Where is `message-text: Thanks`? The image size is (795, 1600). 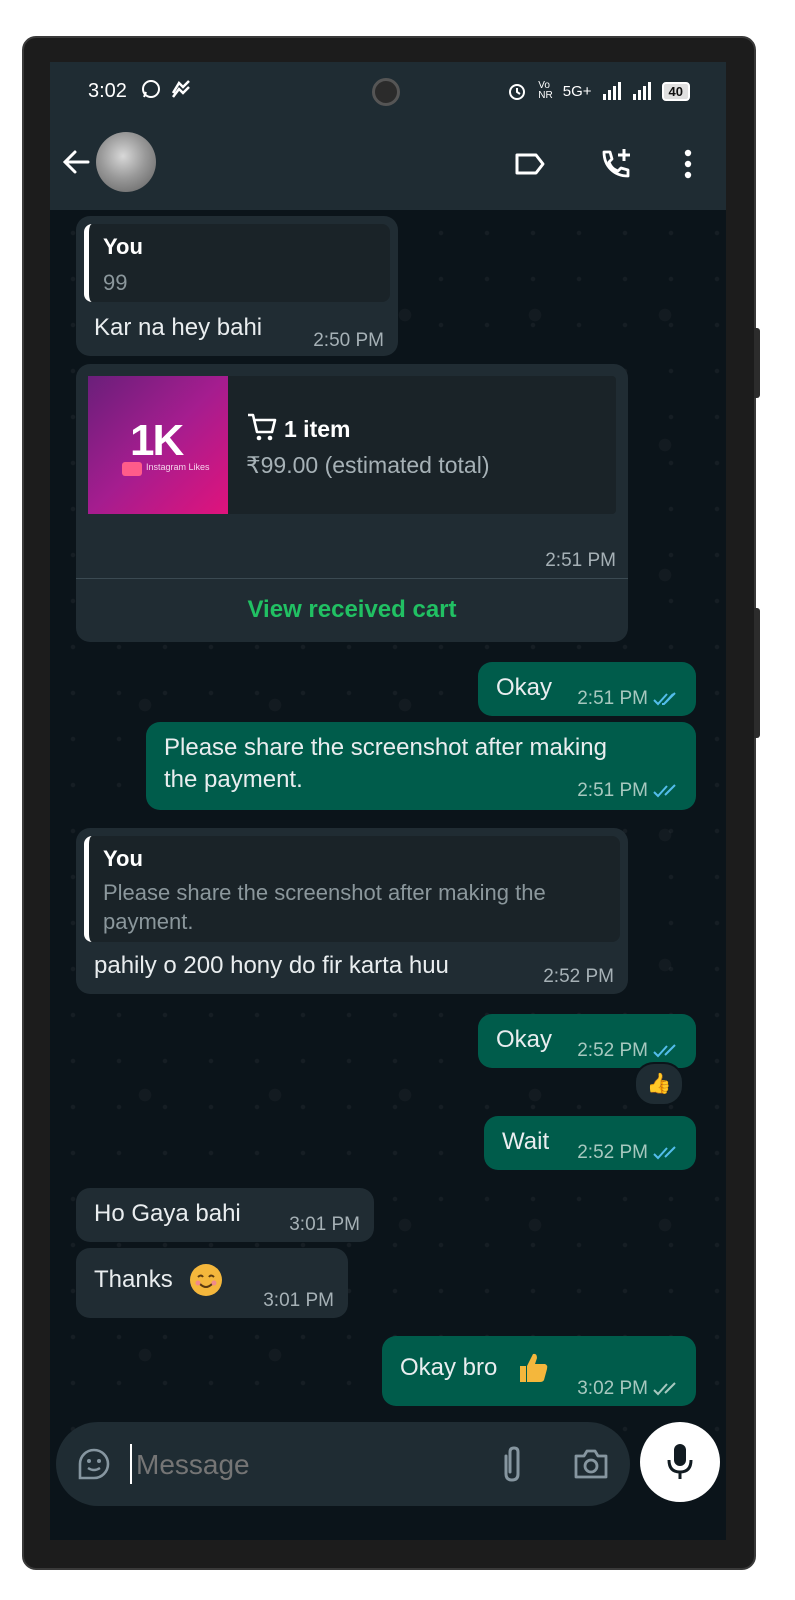 message-text: Thanks is located at coordinates (133, 1279).